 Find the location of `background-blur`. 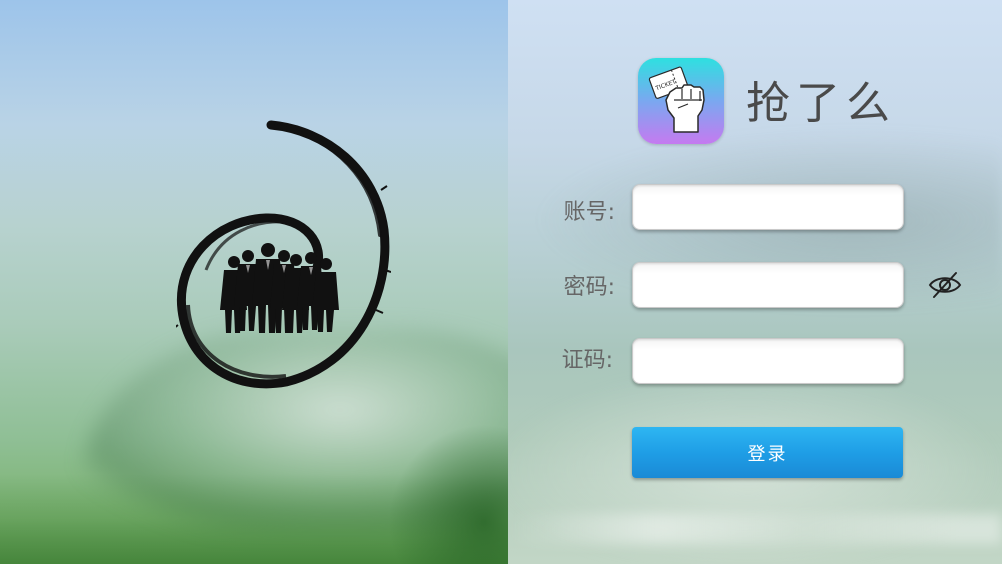

background-blur is located at coordinates (755, 529).